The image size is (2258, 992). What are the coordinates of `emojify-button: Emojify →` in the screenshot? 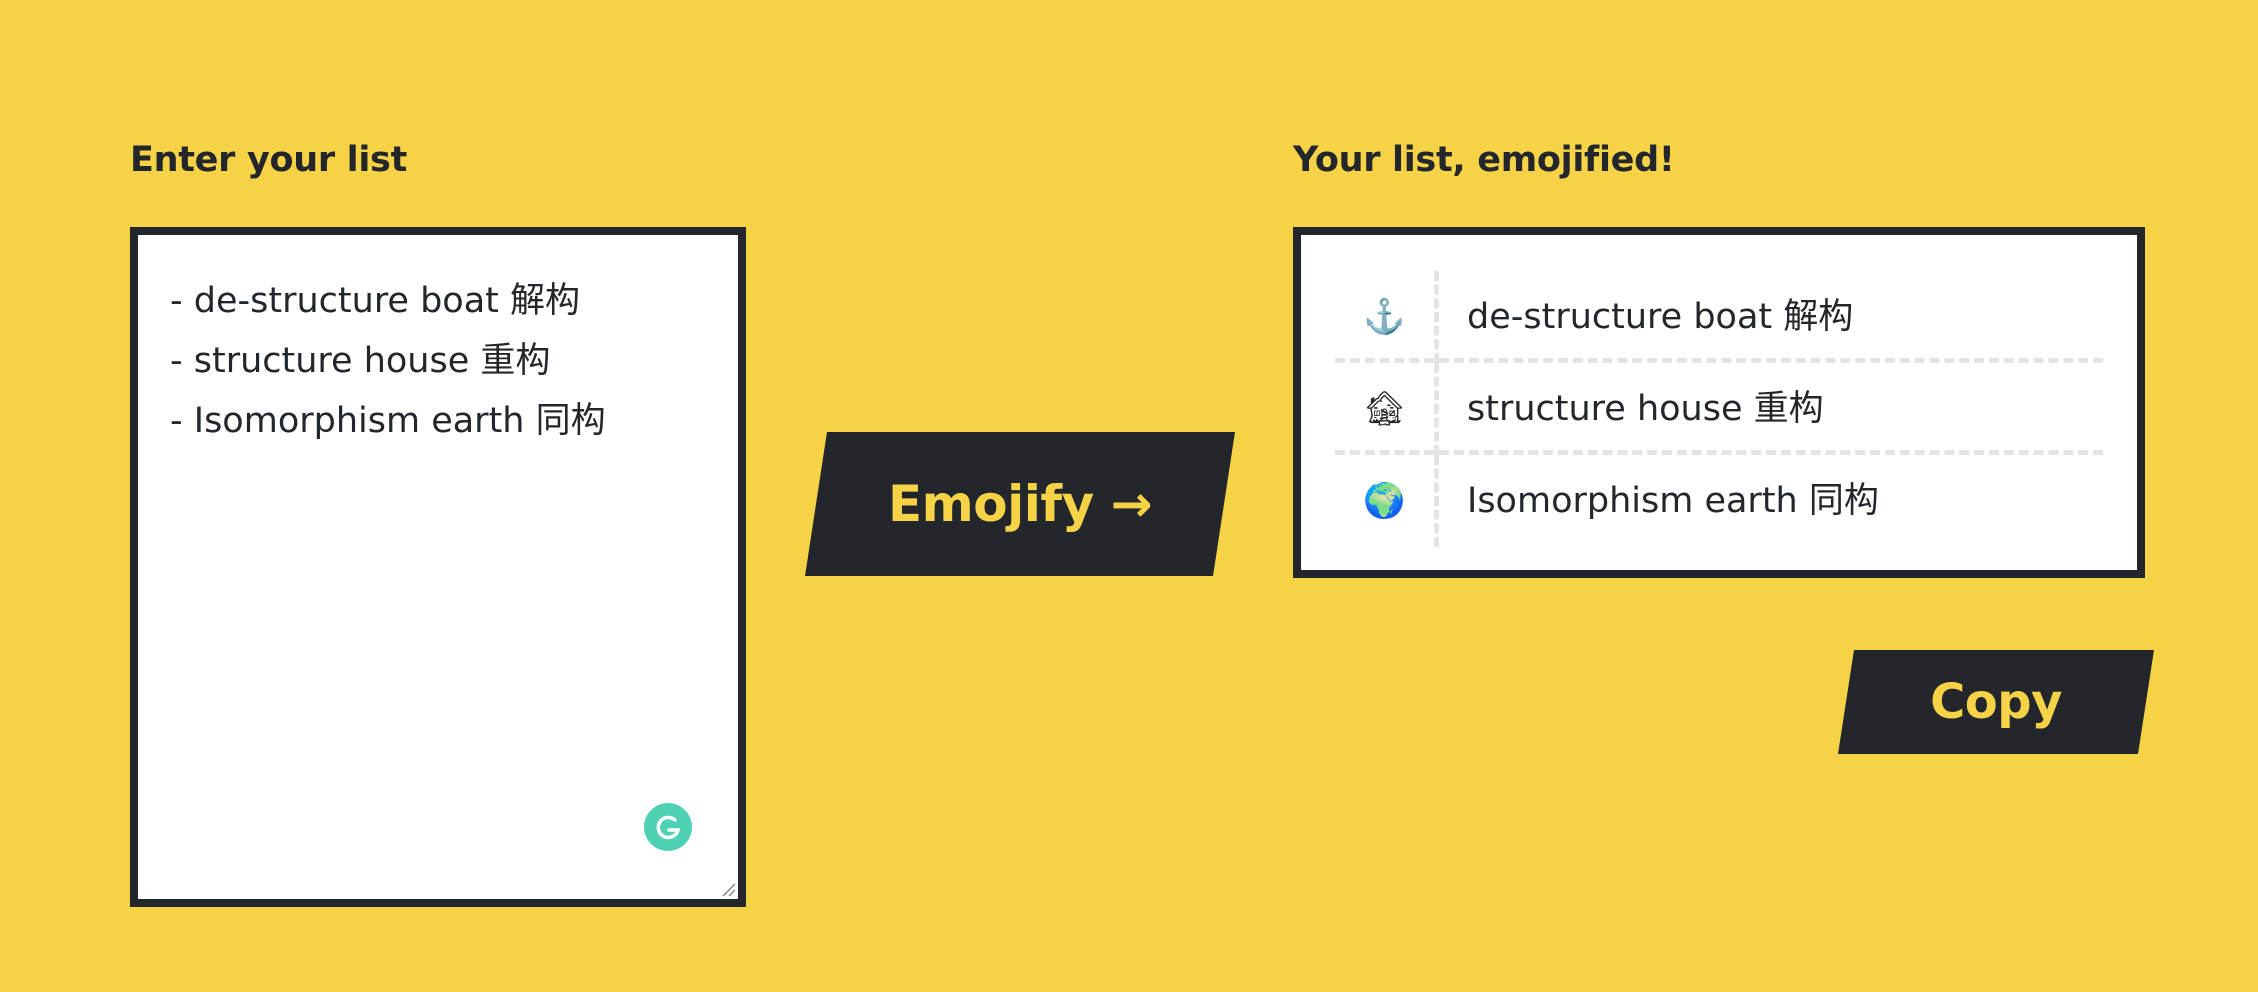 It's located at (1020, 504).